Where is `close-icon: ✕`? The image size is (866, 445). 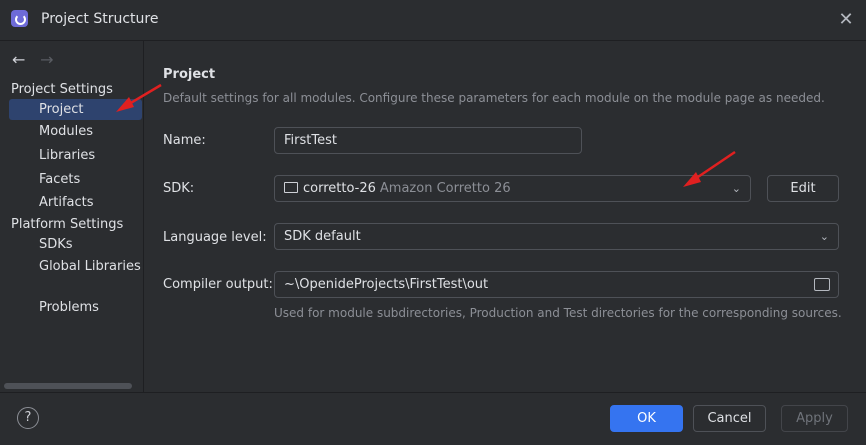
close-icon: ✕ is located at coordinates (846, 20).